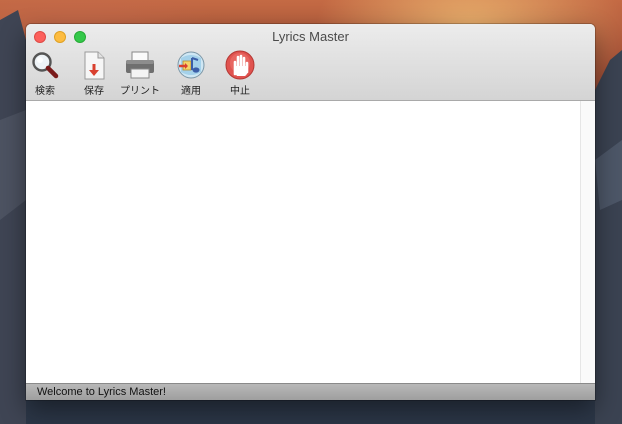 The image size is (622, 424). What do you see at coordinates (94, 91) in the screenshot?
I see `save-label: 保存` at bounding box center [94, 91].